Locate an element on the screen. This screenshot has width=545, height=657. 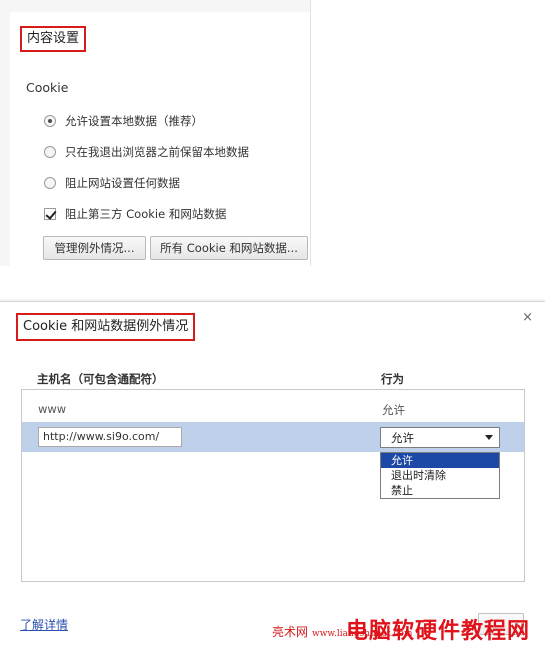
radio-block-label: 阻止网站设置任何数据 is located at coordinates (122, 183).